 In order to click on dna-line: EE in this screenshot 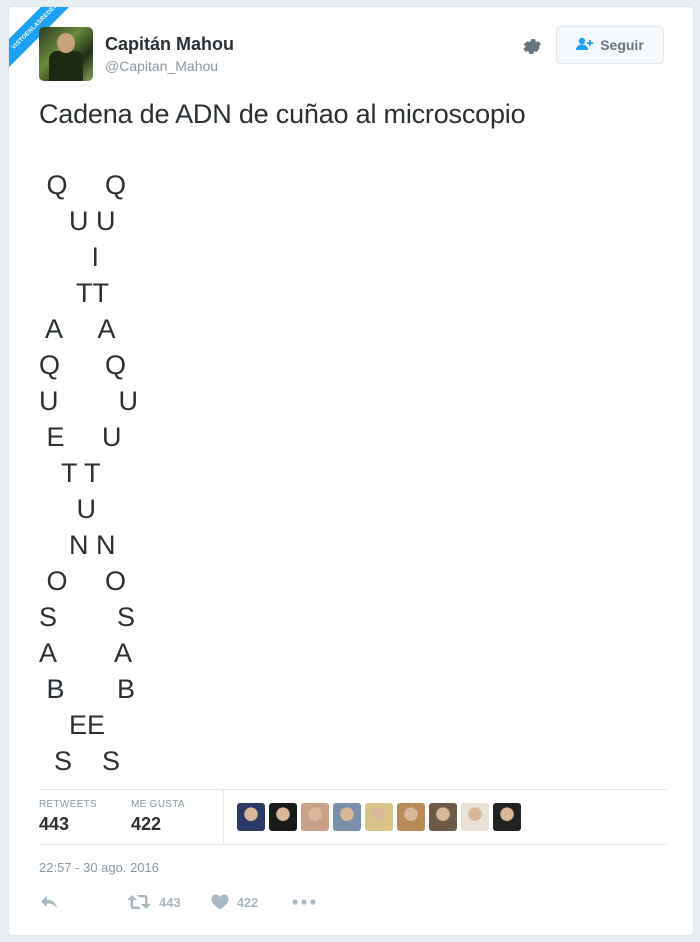, I will do `click(72, 725)`.